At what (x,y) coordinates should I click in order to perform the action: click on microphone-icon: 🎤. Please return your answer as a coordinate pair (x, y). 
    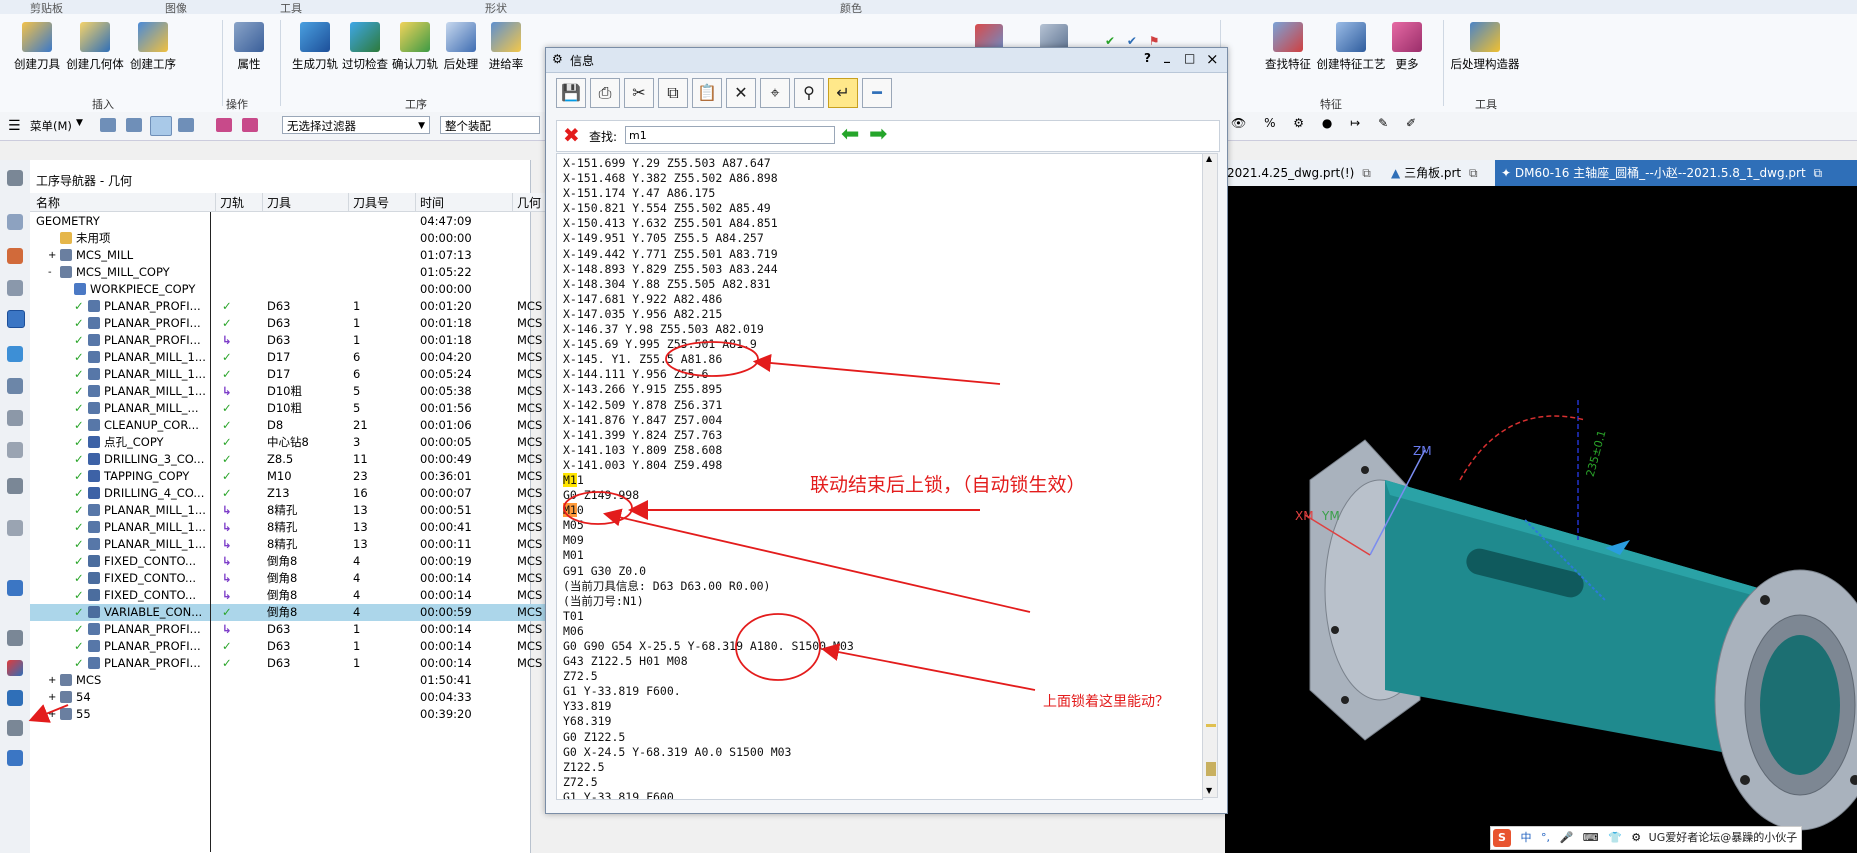
    Looking at the image, I should click on (1567, 837).